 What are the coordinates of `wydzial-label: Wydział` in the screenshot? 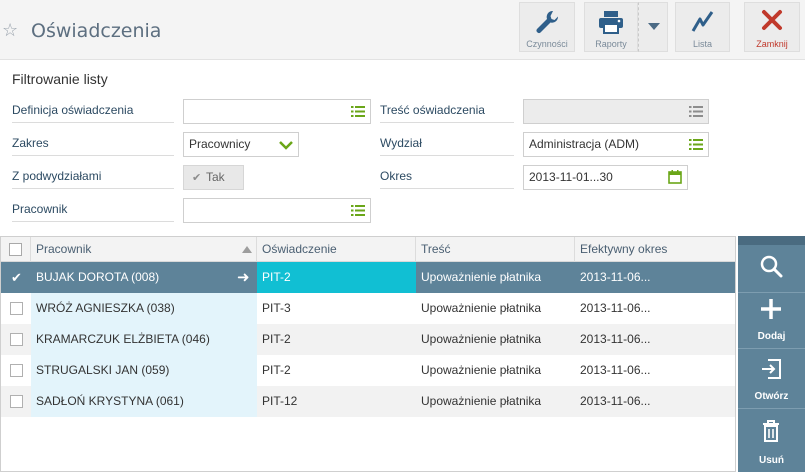 It's located at (447, 145).